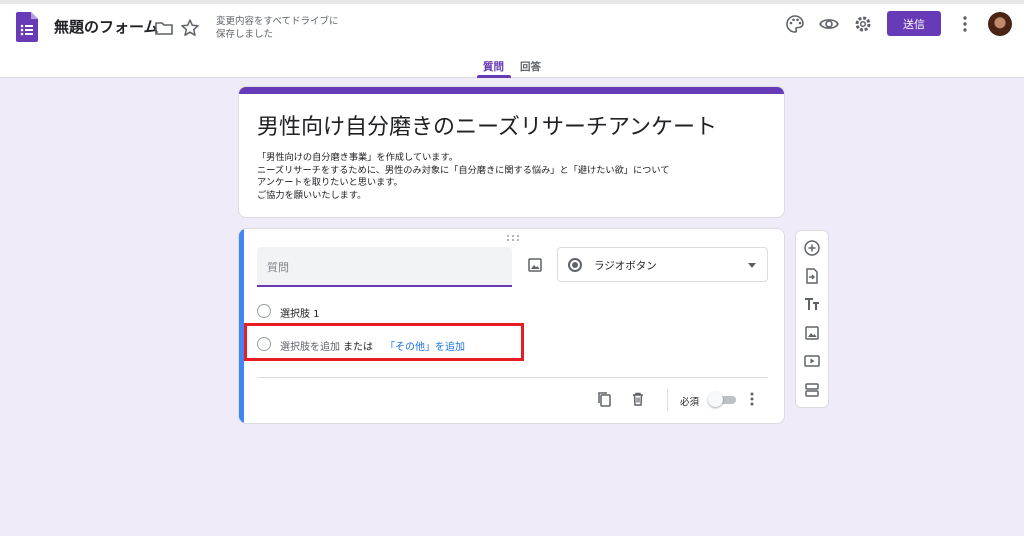 This screenshot has height=536, width=1024. Describe the element at coordinates (27, 27) in the screenshot. I see `forms-logo-icon` at that location.